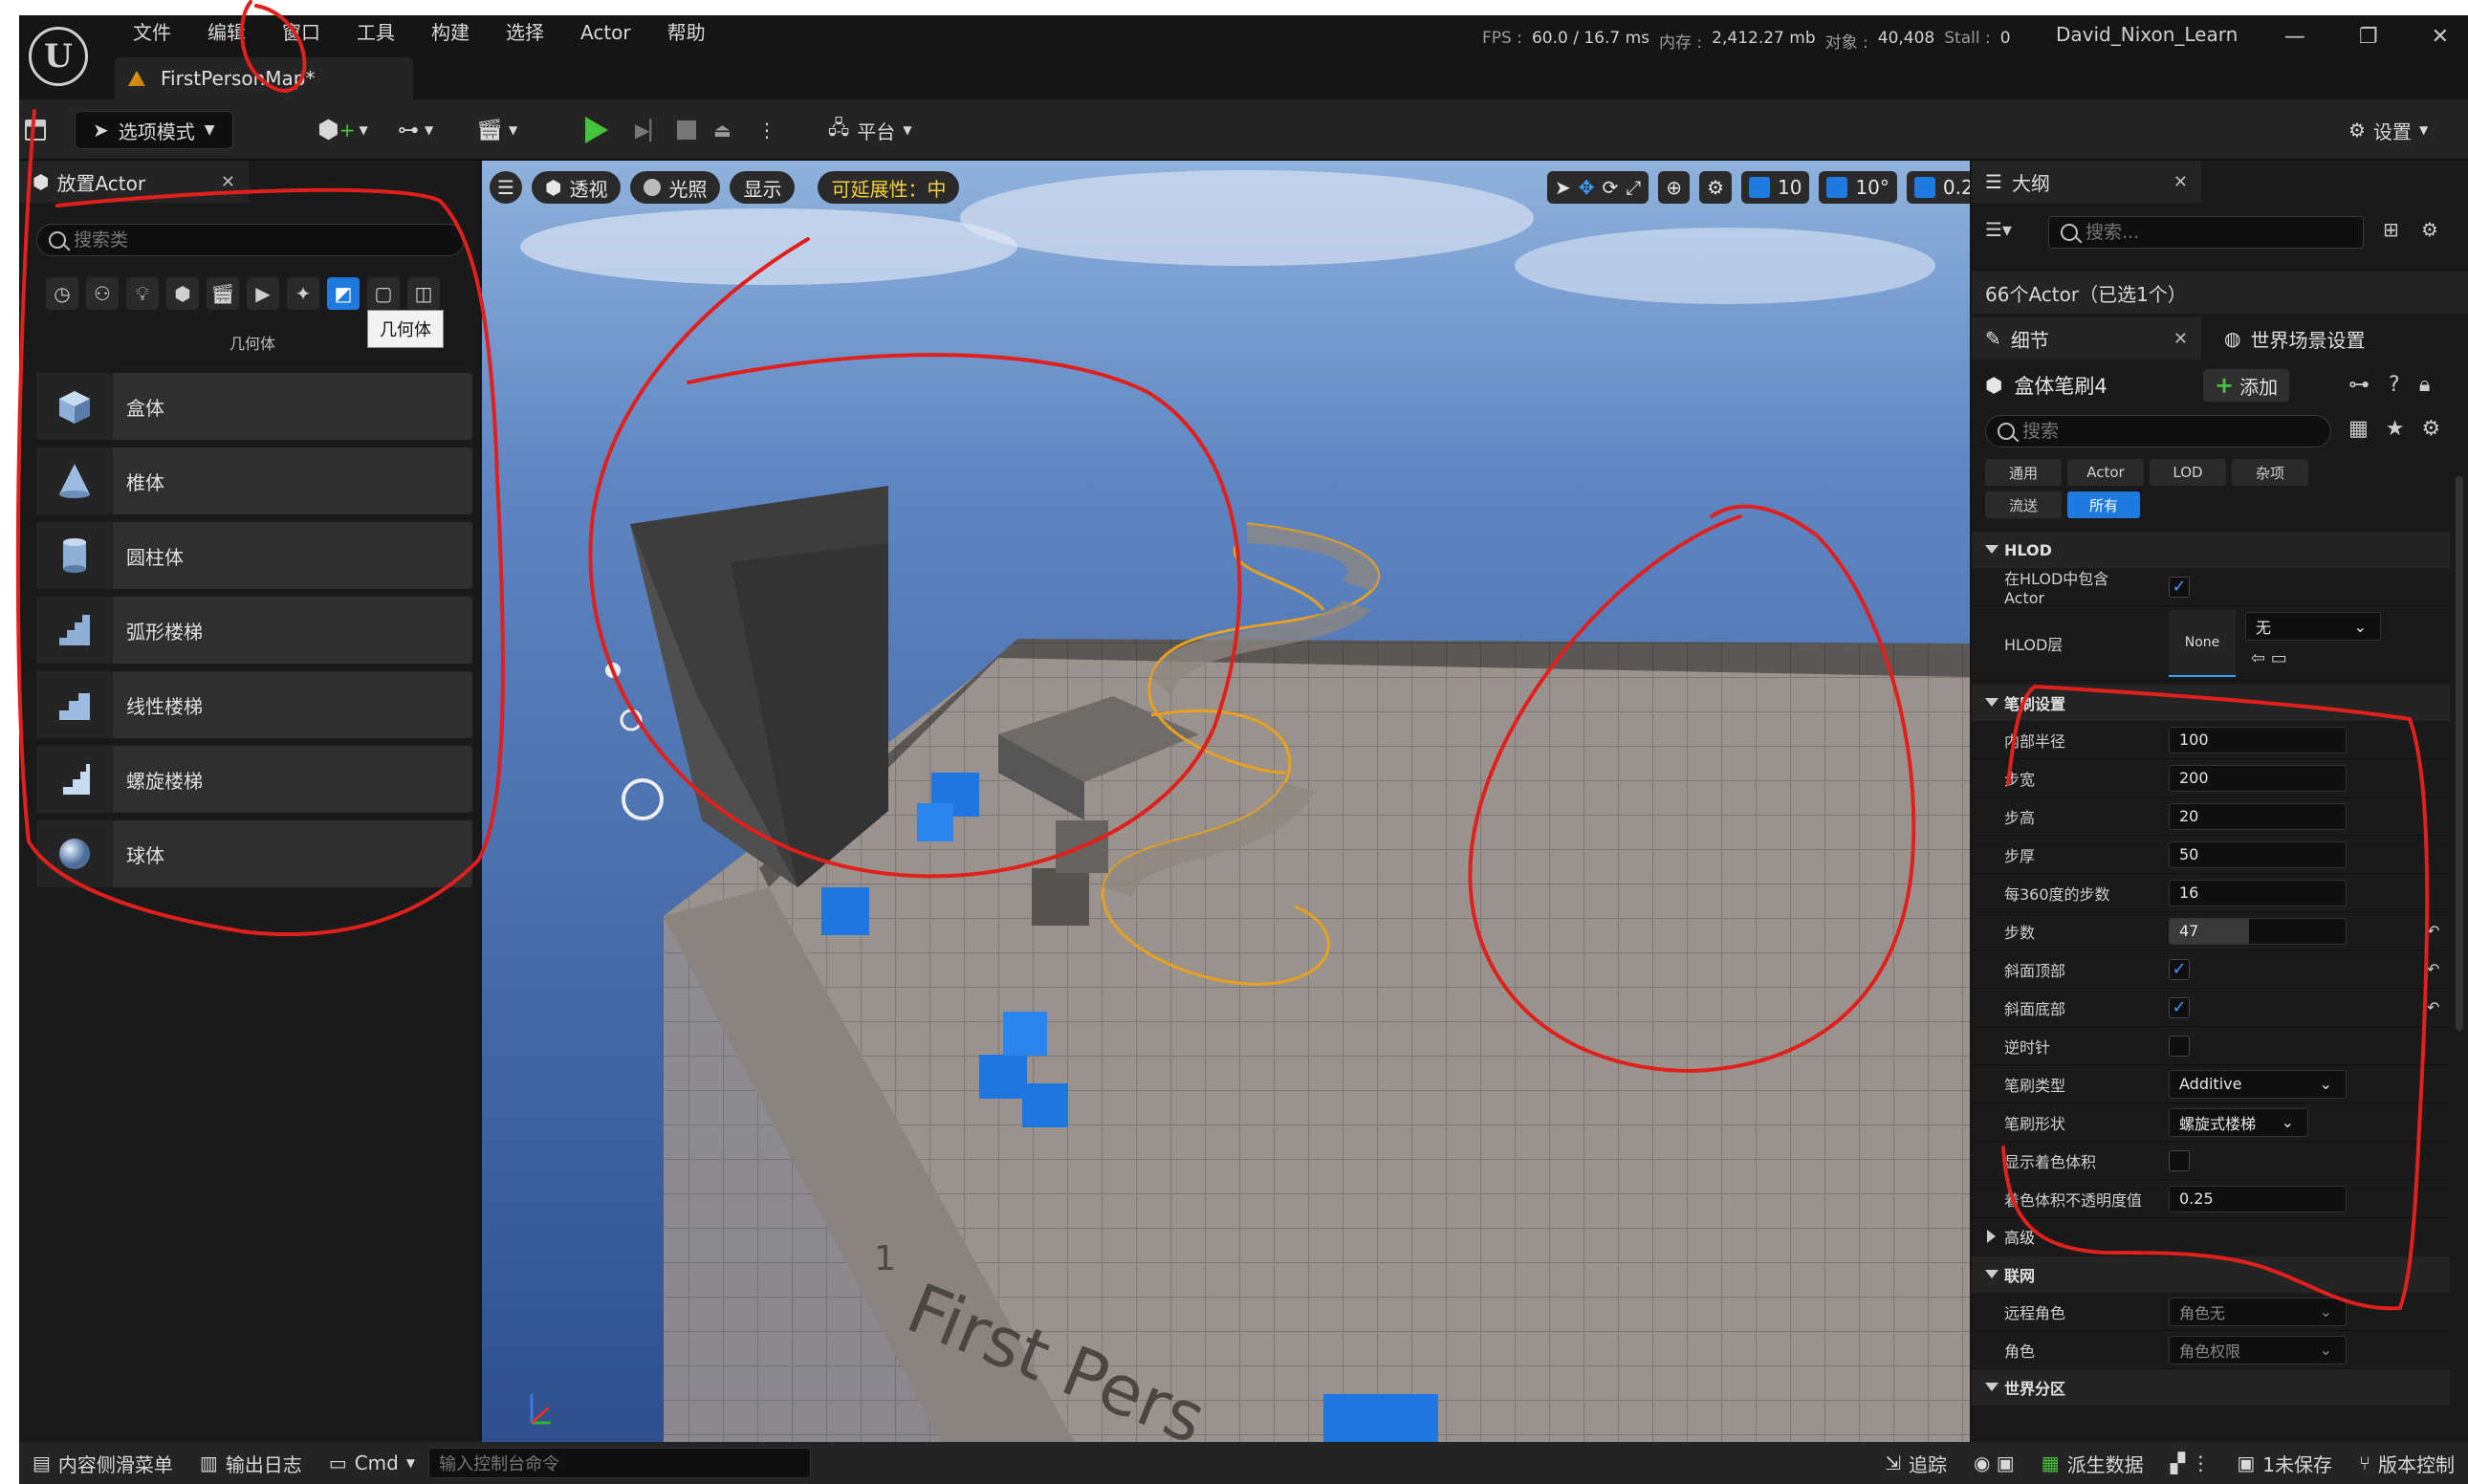  What do you see at coordinates (142, 293) in the screenshot?
I see `lights-icon: 💡︎` at bounding box center [142, 293].